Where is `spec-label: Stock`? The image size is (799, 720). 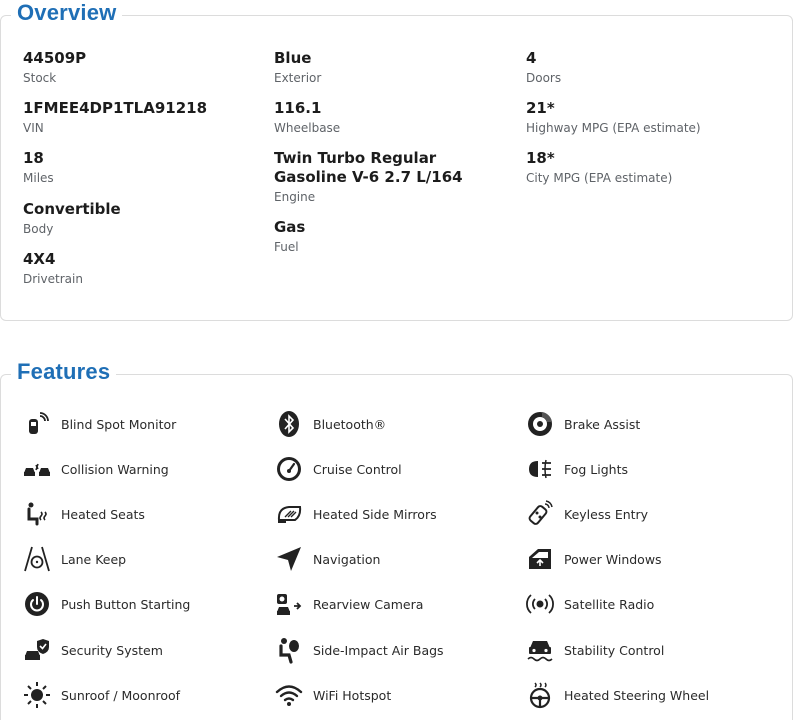
spec-label: Stock is located at coordinates (40, 78).